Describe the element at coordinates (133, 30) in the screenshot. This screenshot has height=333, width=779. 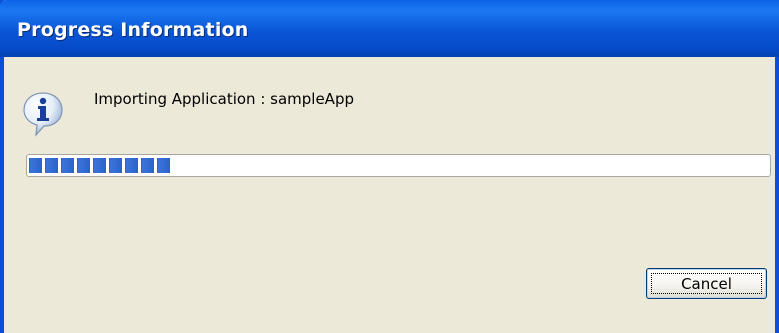
I see `window-title: Progress Information` at that location.